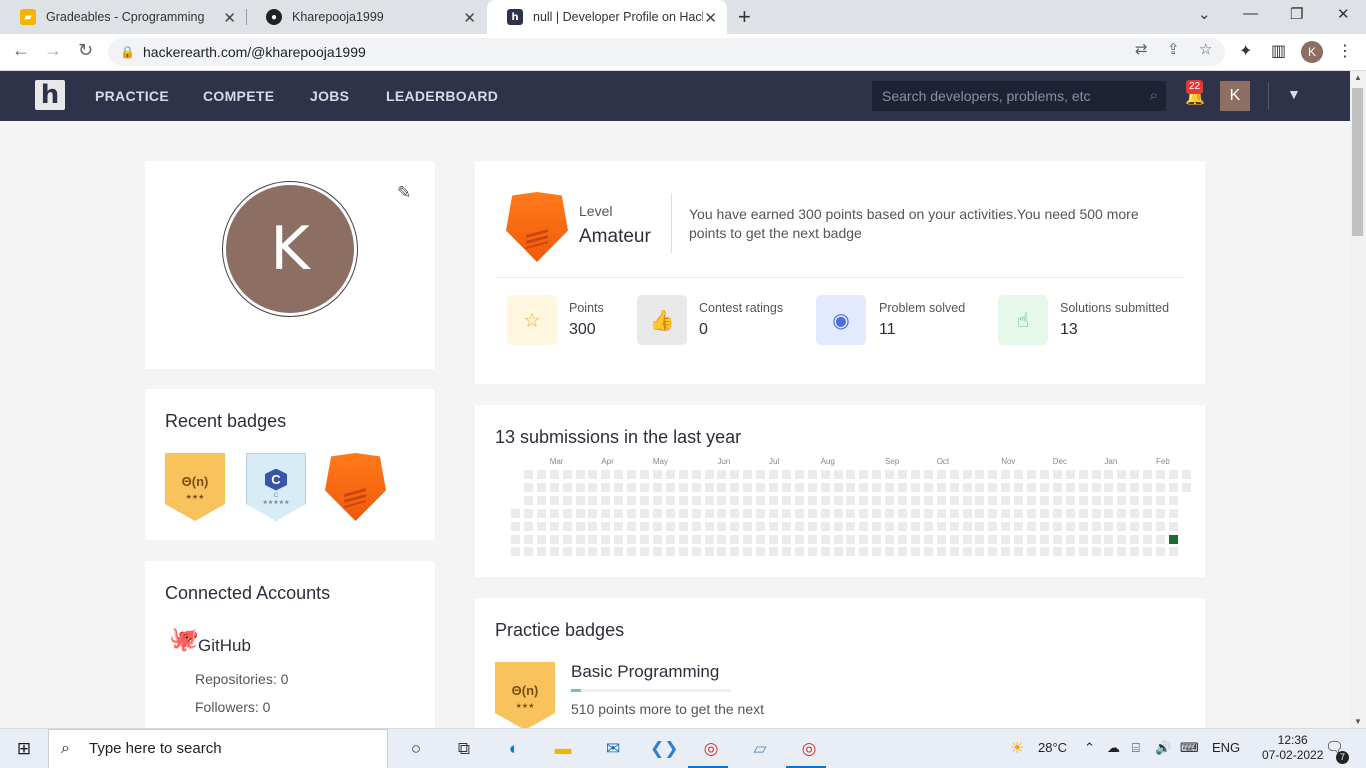  I want to click on c-language-badge-icon: C C ★★★★★, so click(276, 487).